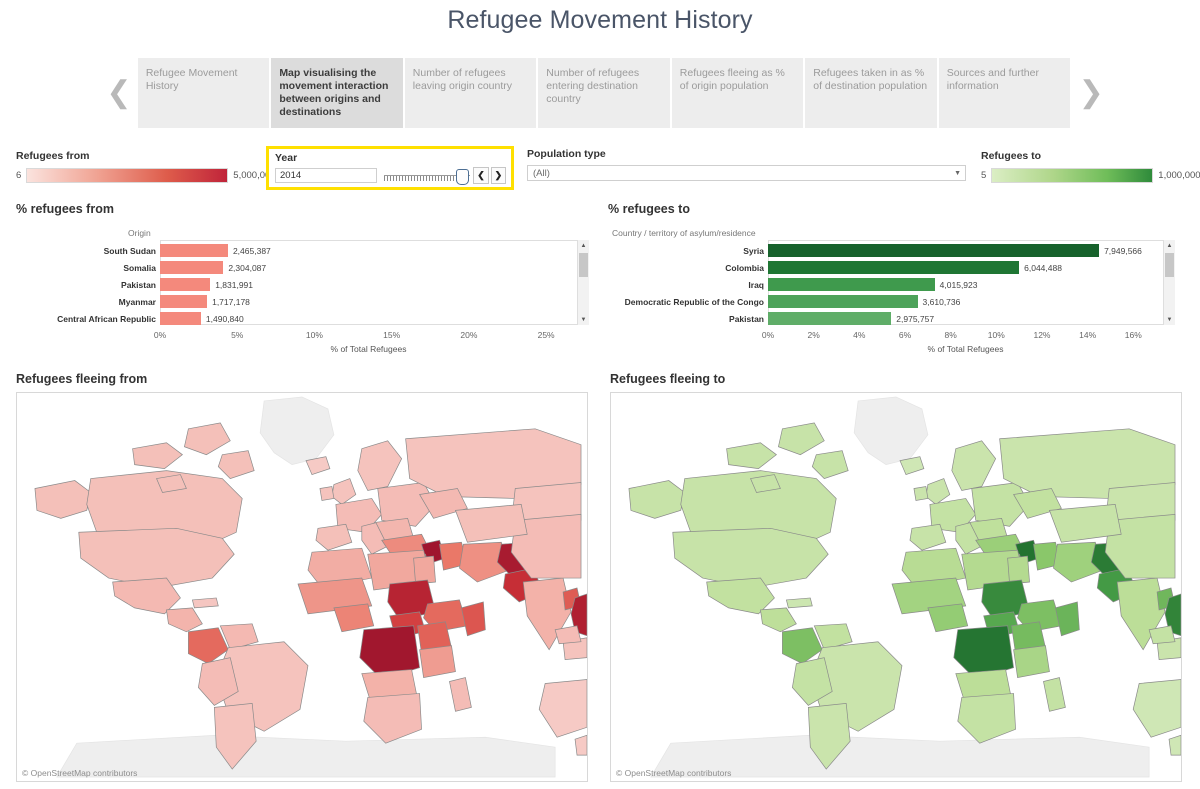 The width and height of the screenshot is (1200, 789). Describe the element at coordinates (326, 175) in the screenshot. I see `year-input: 2014` at that location.